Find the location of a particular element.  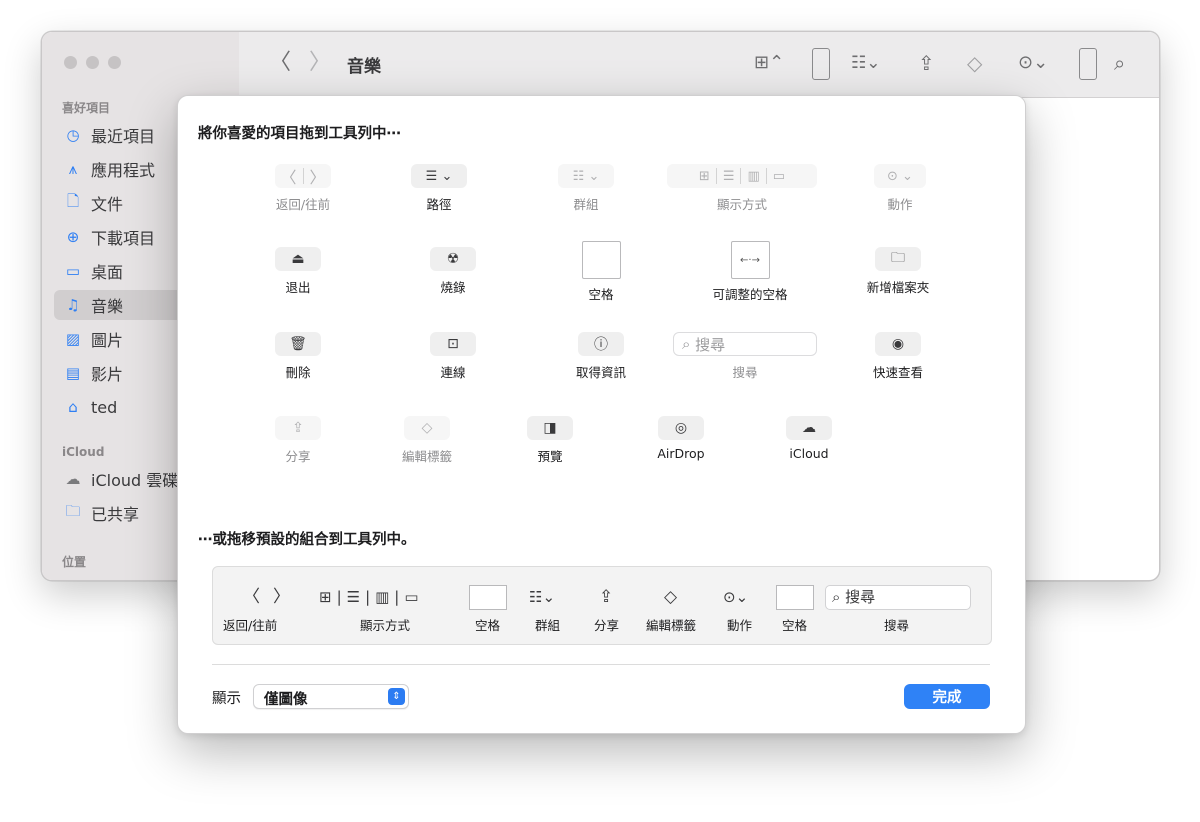

tool-label: 快速查看 is located at coordinates (897, 372).